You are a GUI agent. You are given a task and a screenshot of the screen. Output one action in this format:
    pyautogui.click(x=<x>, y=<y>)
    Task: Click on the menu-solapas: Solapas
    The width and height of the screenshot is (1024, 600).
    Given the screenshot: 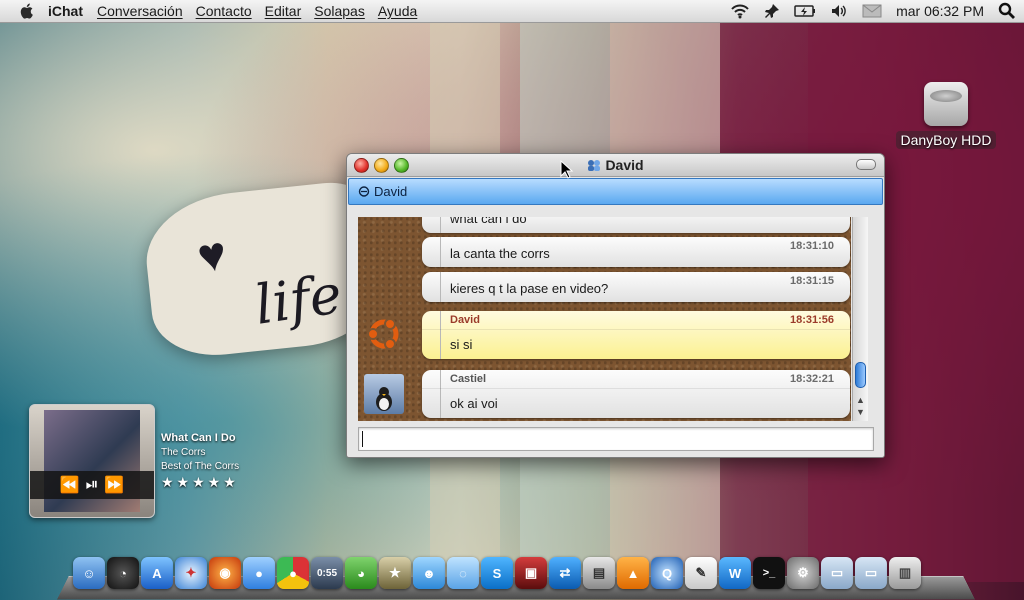 What is the action you would take?
    pyautogui.click(x=339, y=11)
    